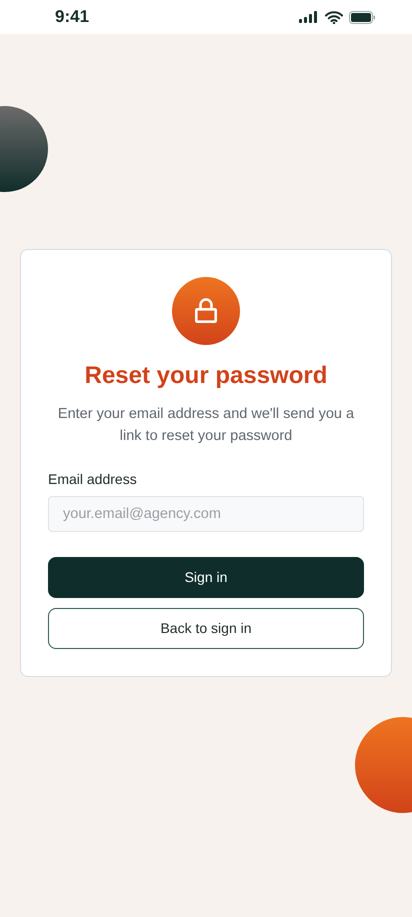 Image resolution: width=412 pixels, height=917 pixels. What do you see at coordinates (92, 479) in the screenshot?
I see `field-label: Email address` at bounding box center [92, 479].